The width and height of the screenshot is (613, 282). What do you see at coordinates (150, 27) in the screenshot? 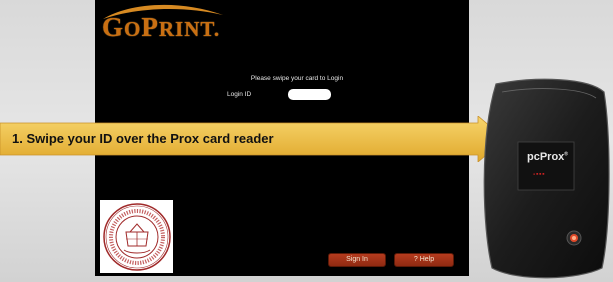
I see `logo-letter-p: P` at bounding box center [150, 27].